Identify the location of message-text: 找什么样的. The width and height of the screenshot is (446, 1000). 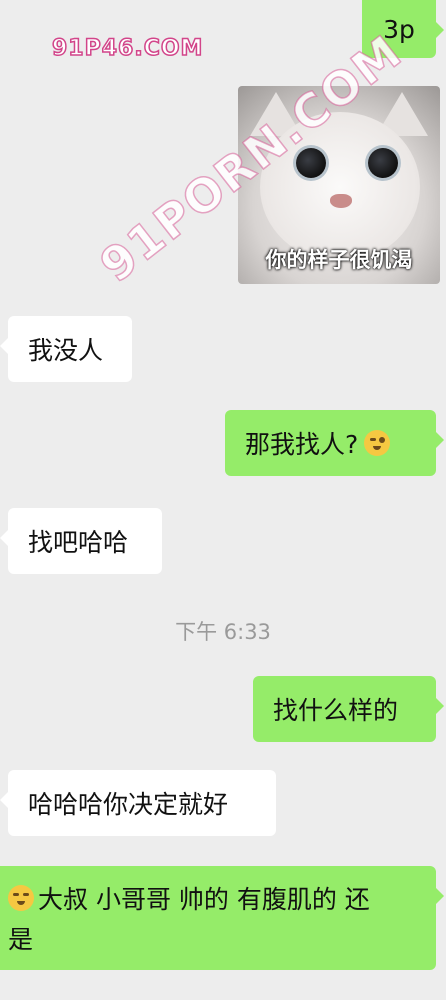
(336, 710).